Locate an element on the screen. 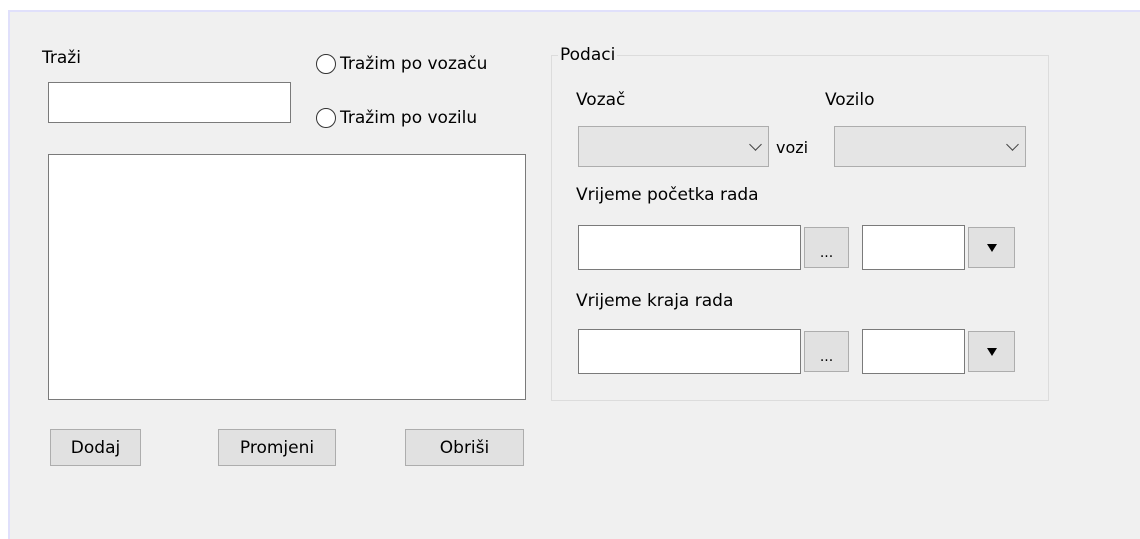 The width and height of the screenshot is (1140, 539). vehicle-label: Vozilo is located at coordinates (850, 100).